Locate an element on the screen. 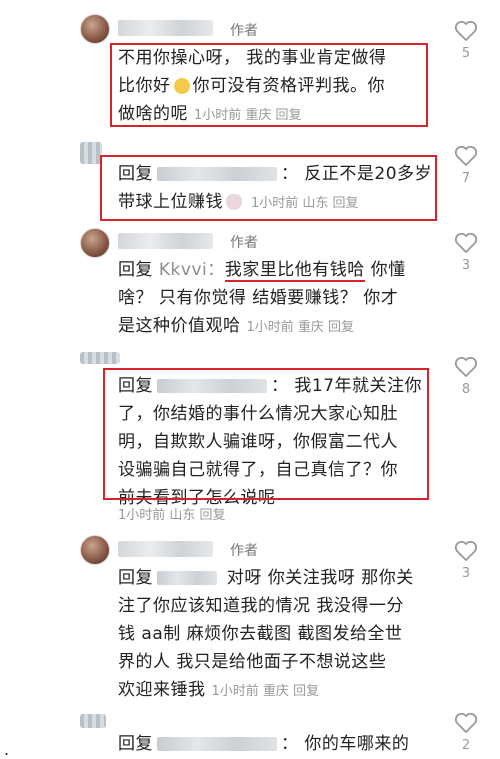 The width and height of the screenshot is (500, 759). highlighted-text: 我家里比他有钱哈 is located at coordinates (294, 271).